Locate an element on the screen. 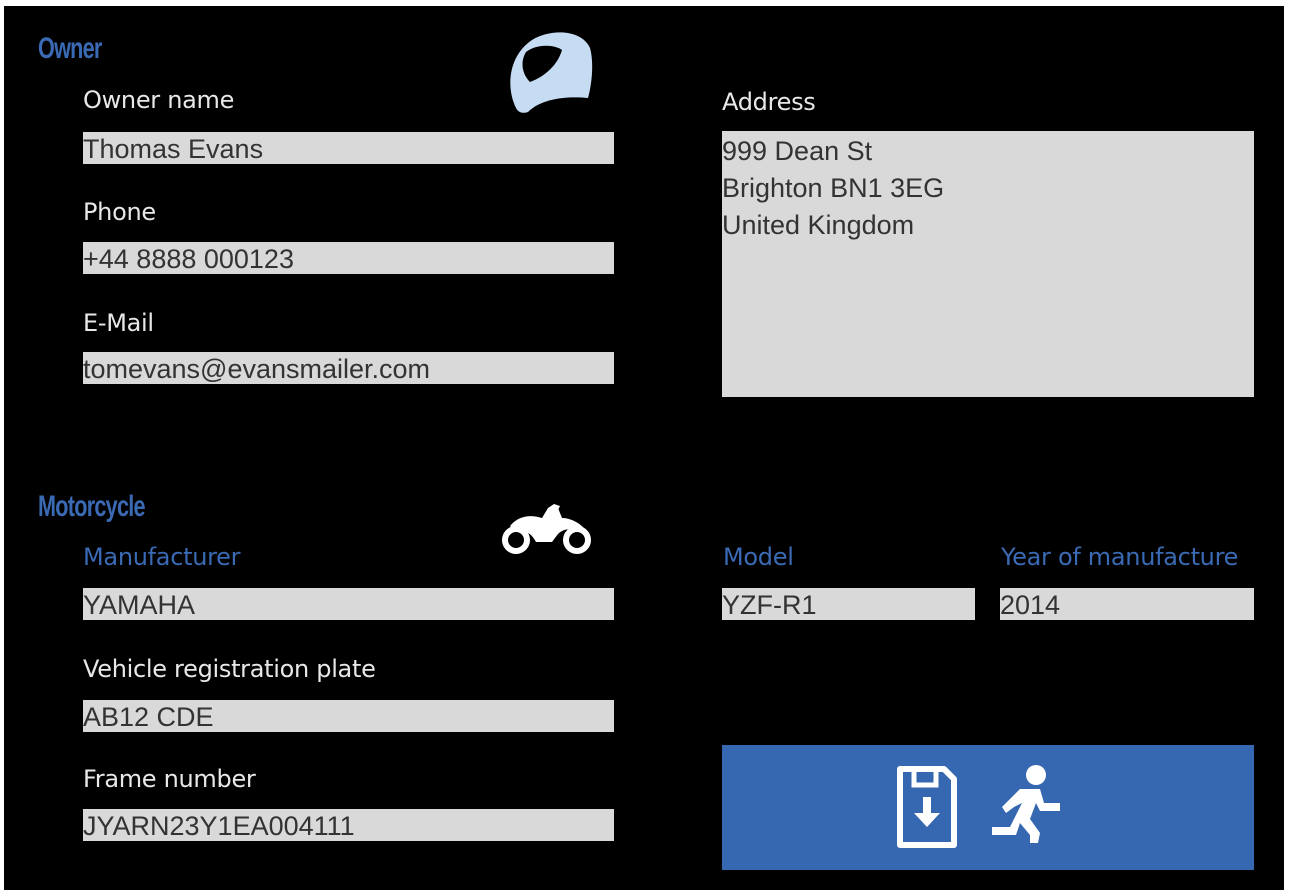 The height and width of the screenshot is (890, 1290). owner-name-label: Owner name is located at coordinates (159, 100).